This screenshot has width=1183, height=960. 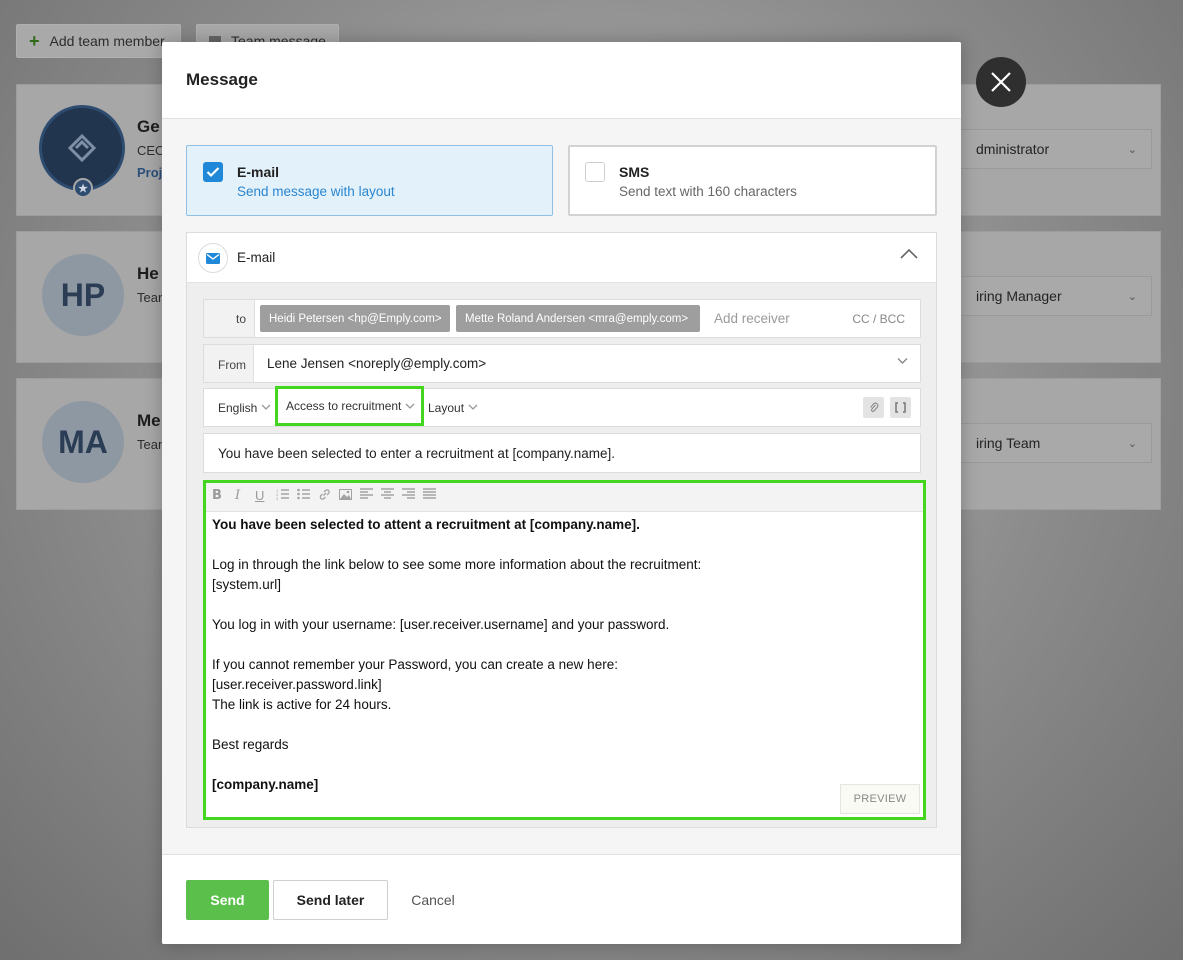 I want to click on member-title: CEO, so click(x=151, y=150).